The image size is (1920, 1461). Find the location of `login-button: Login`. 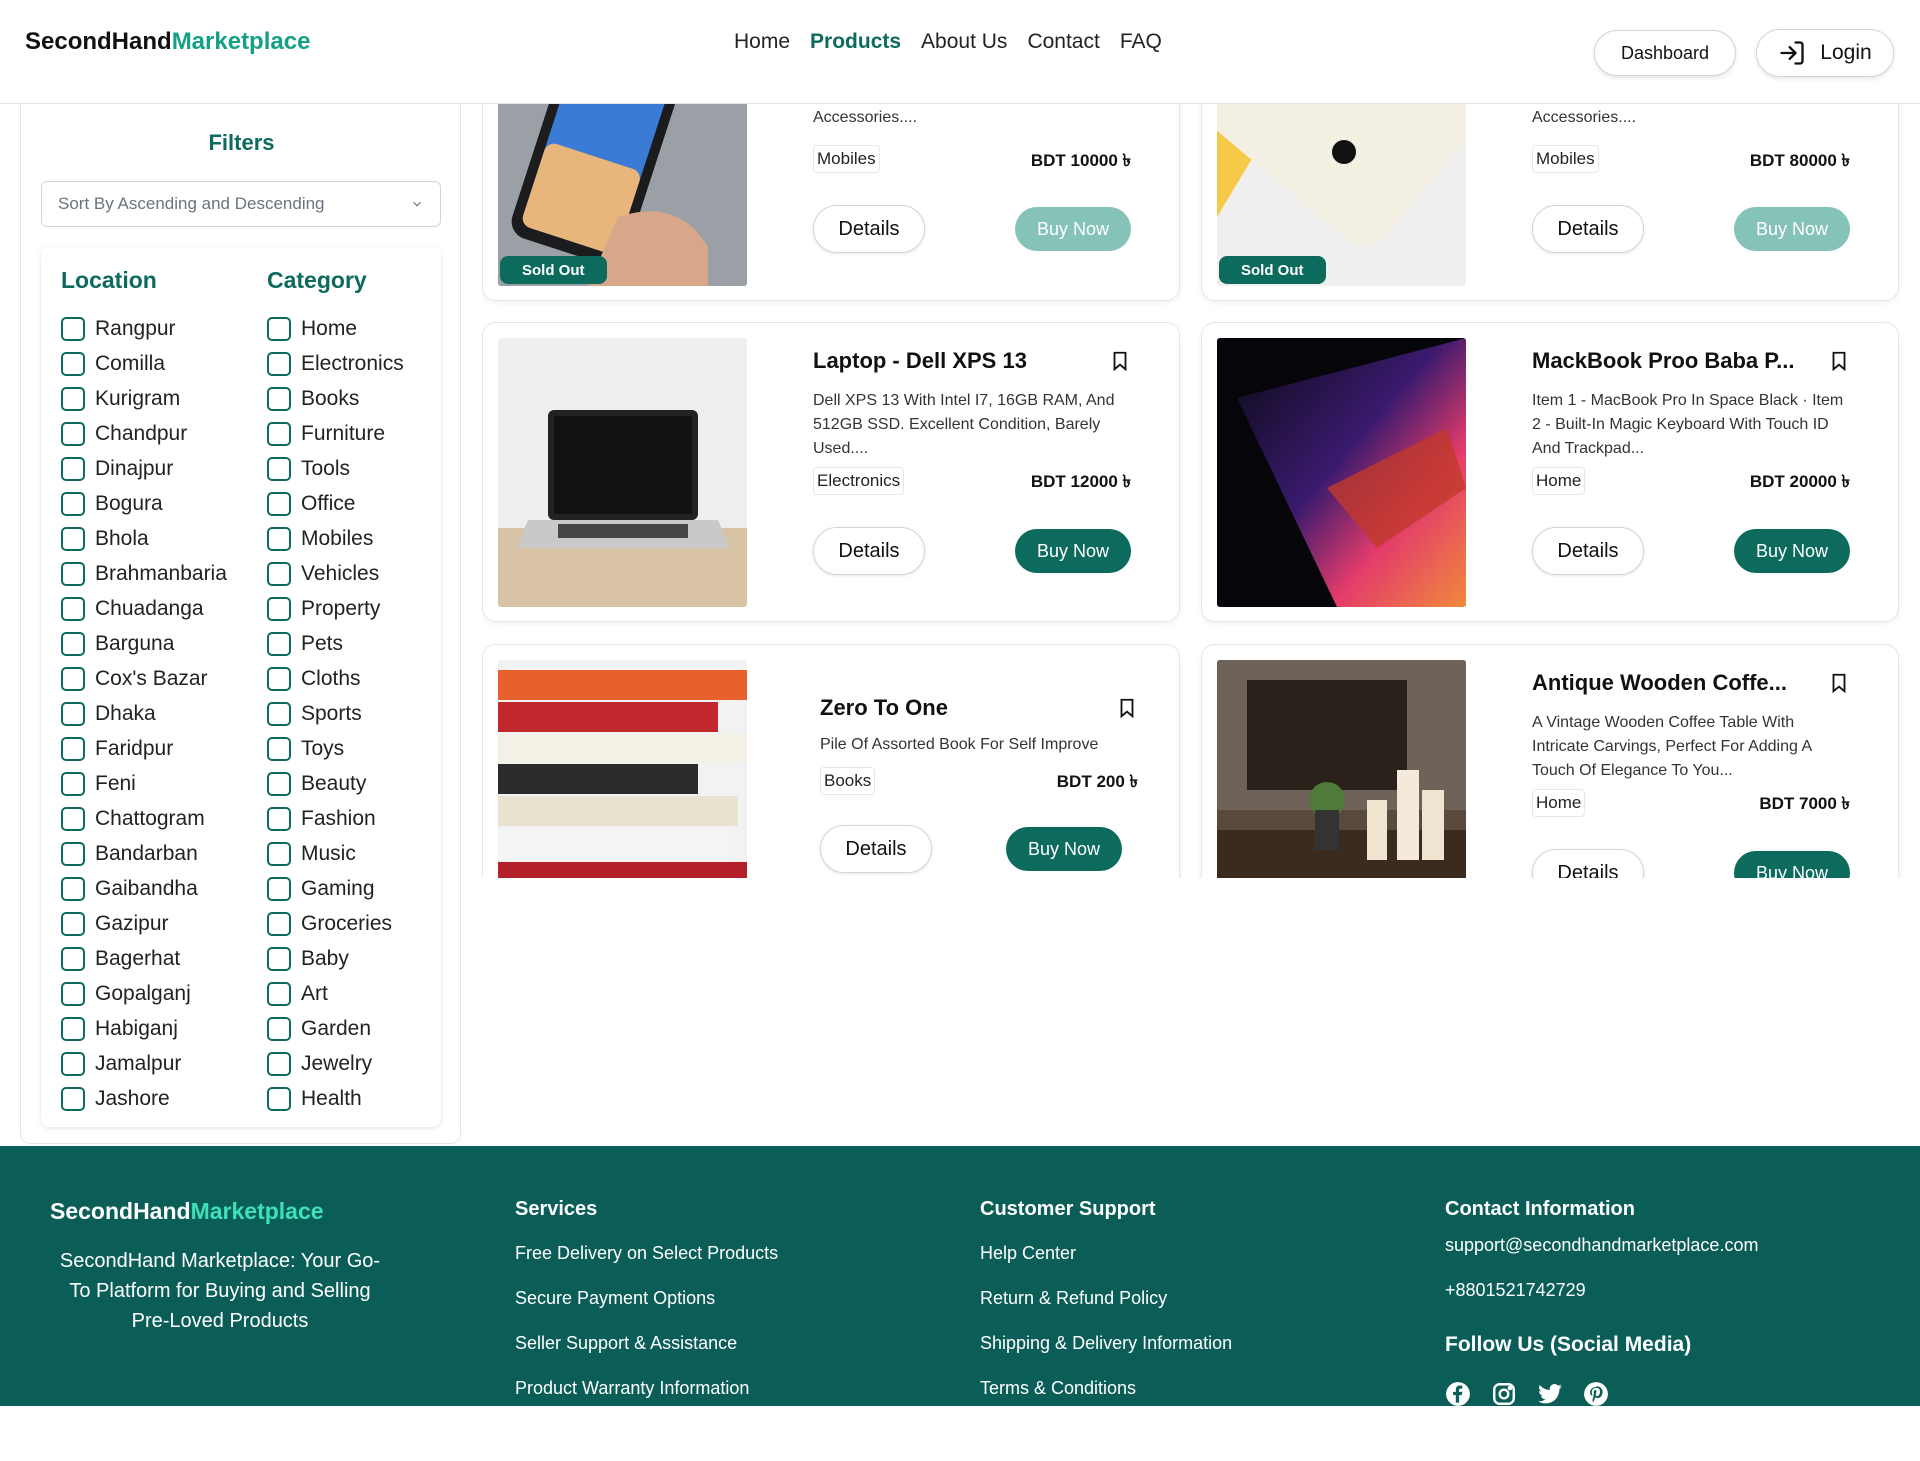

login-button: Login is located at coordinates (1825, 53).